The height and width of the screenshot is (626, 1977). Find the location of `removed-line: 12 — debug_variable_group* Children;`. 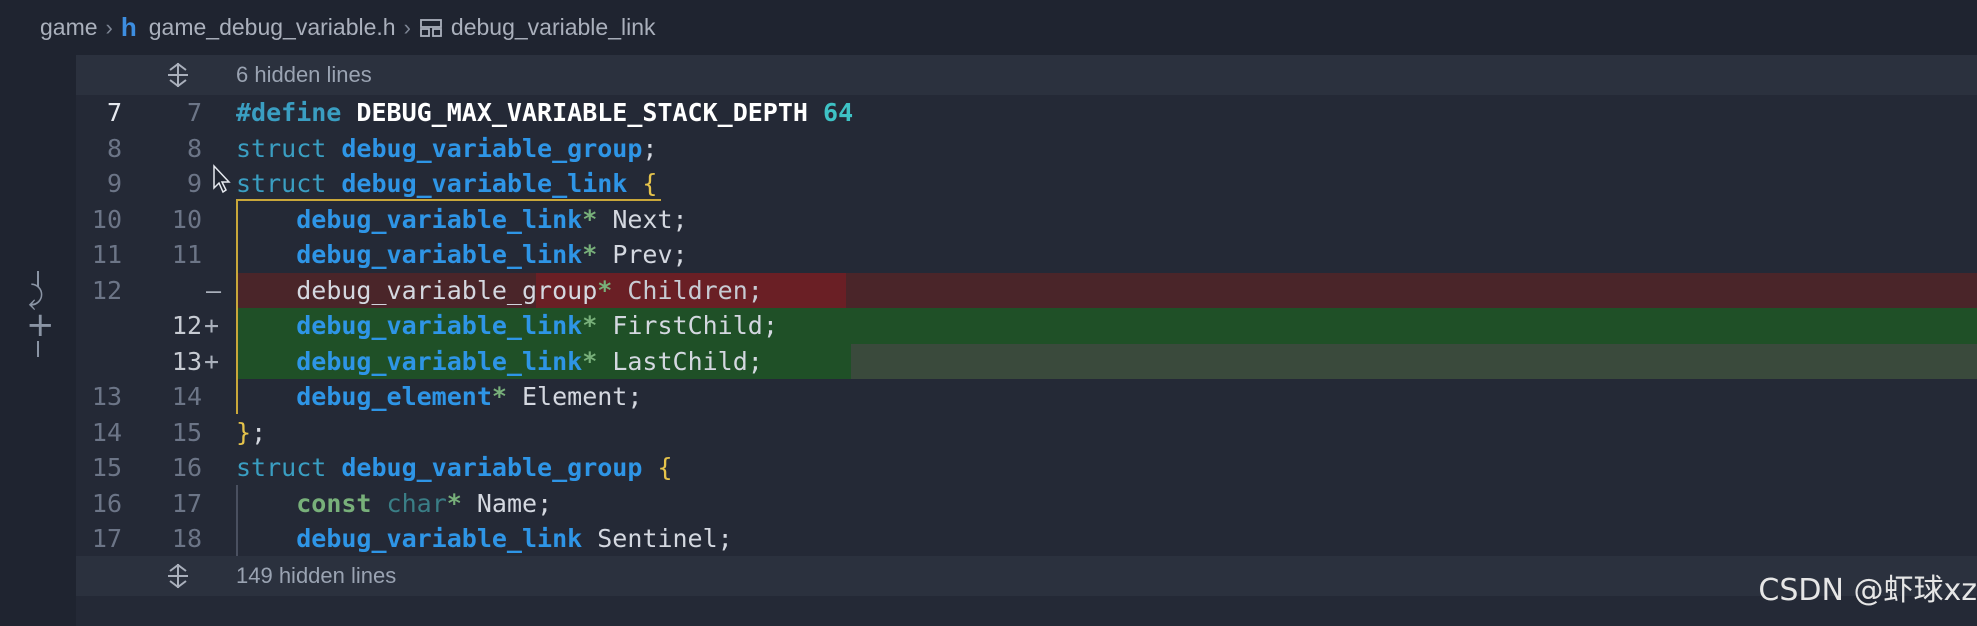

removed-line: 12 — debug_variable_group* Children; is located at coordinates (1026, 290).